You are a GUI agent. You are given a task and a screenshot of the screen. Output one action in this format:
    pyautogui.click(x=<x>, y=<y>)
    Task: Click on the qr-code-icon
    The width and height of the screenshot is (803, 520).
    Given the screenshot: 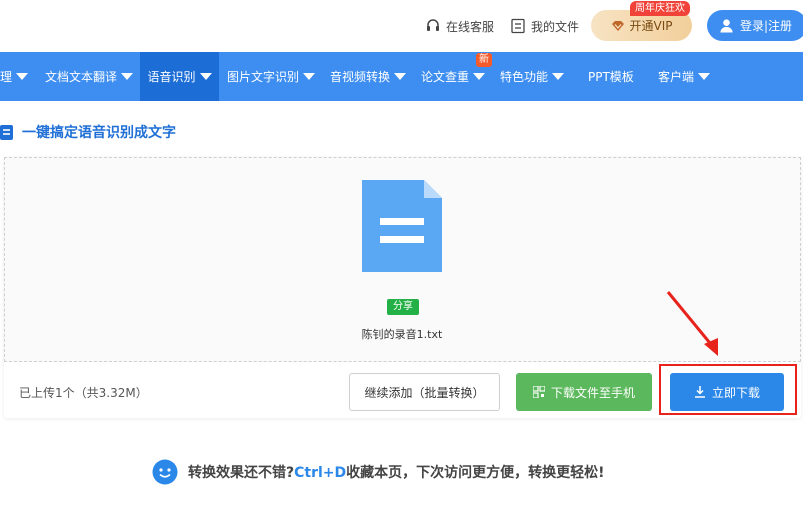 What is the action you would take?
    pyautogui.click(x=538, y=392)
    